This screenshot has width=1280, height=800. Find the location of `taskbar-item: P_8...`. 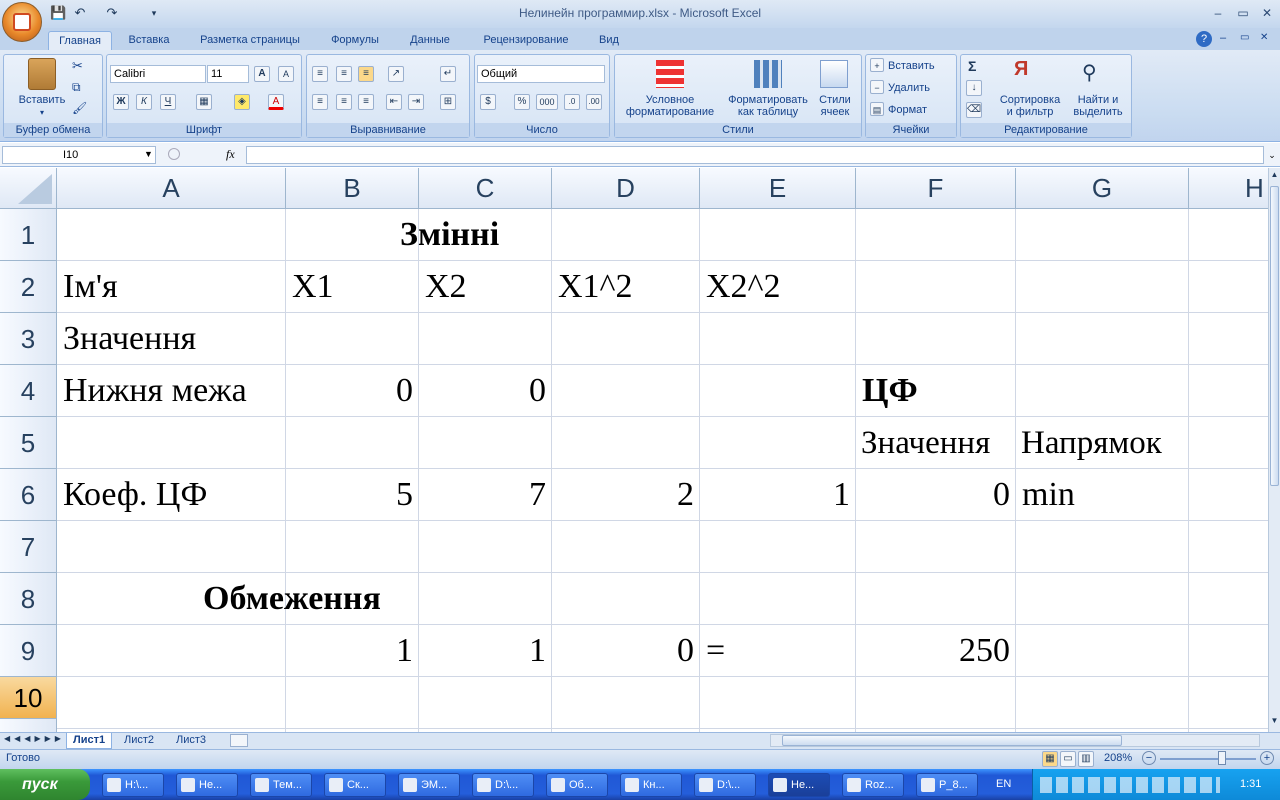

taskbar-item: P_8... is located at coordinates (947, 785).